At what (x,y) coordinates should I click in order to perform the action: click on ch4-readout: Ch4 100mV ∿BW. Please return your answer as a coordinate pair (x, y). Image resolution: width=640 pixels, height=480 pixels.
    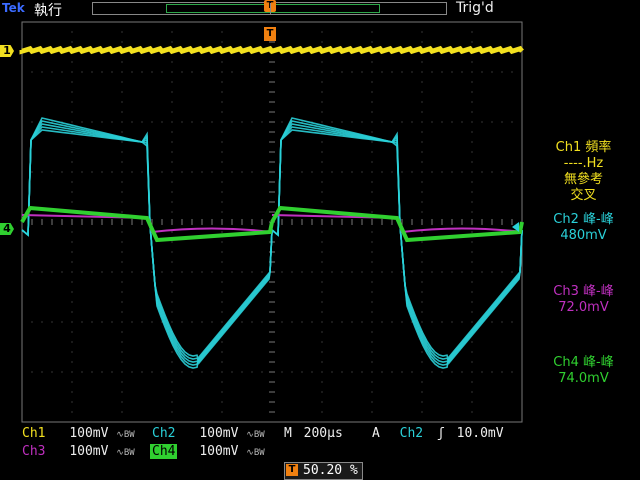
    Looking at the image, I should click on (207, 452).